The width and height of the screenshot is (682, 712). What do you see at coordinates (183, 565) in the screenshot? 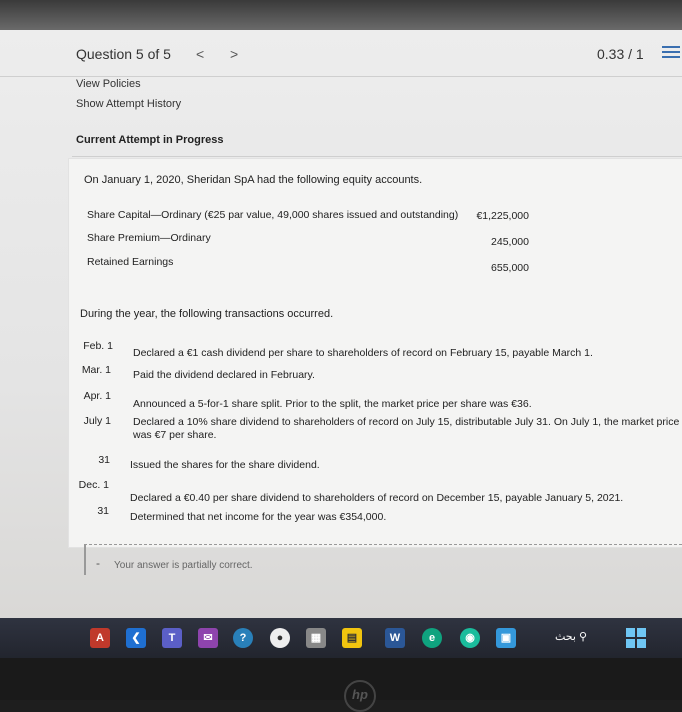
I see `answer-status: Your answer is partially correct.` at bounding box center [183, 565].